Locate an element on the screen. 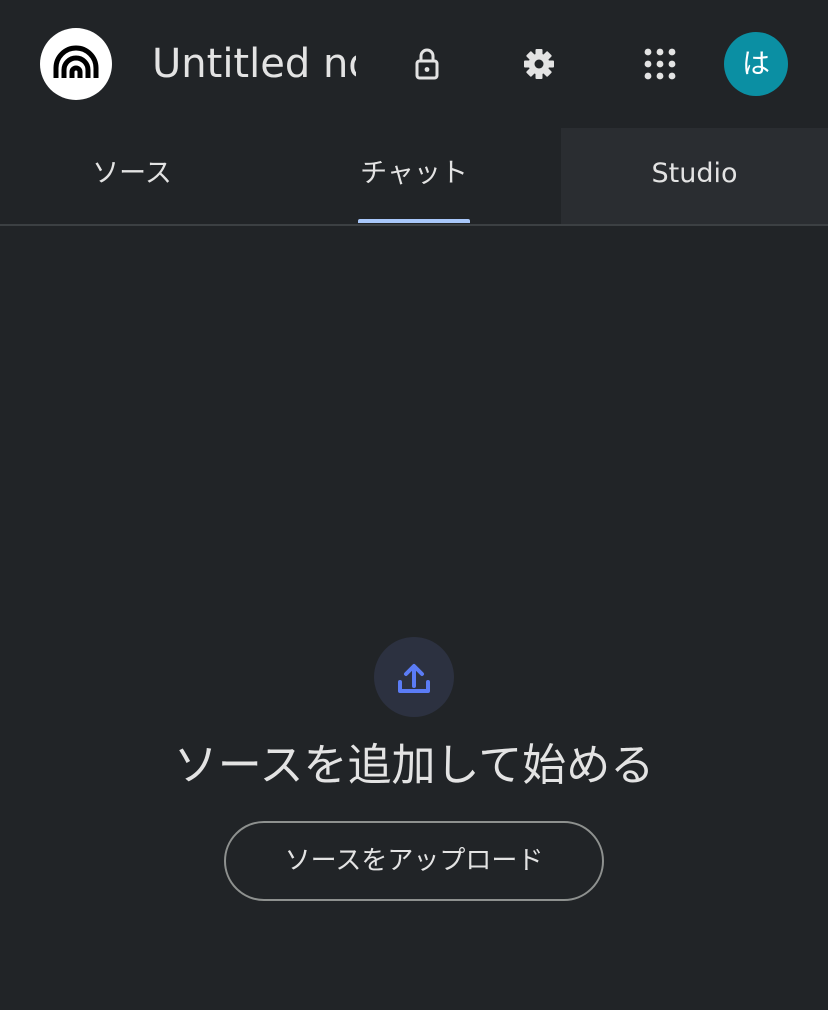  apps-grid-icon is located at coordinates (660, 64).